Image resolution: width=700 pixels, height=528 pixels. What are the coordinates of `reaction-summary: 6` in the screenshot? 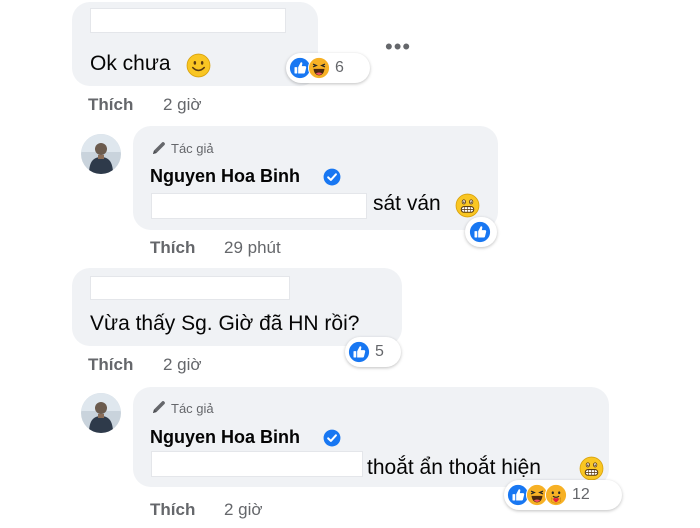 It's located at (328, 68).